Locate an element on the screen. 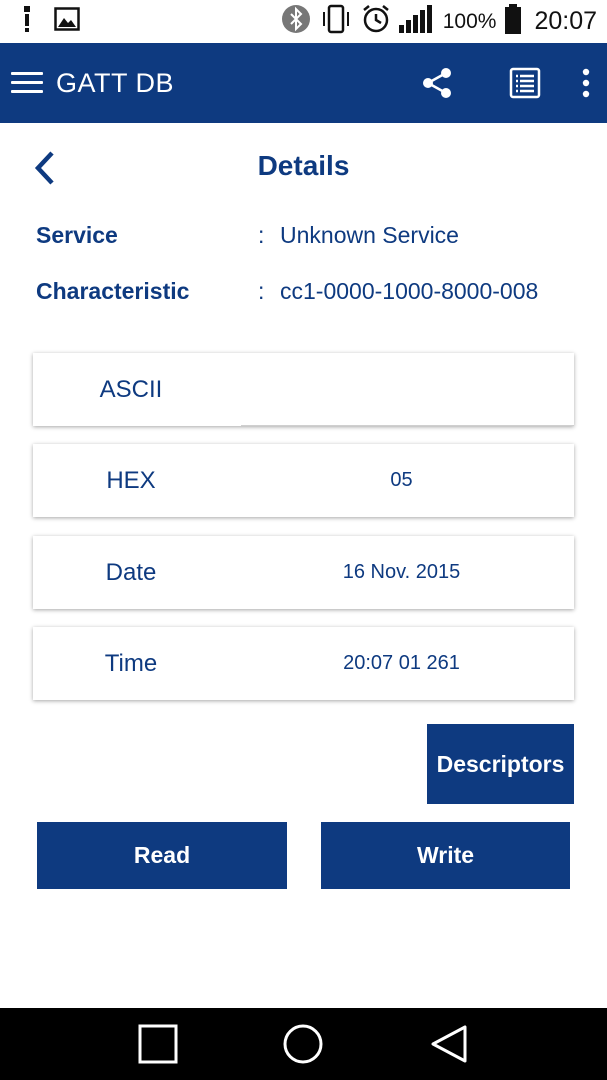 This screenshot has height=1080, width=607. service-value: Unknown Service is located at coordinates (369, 235).